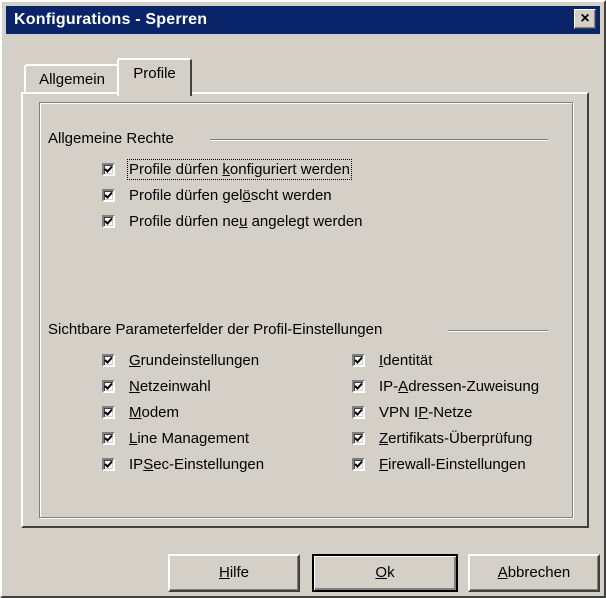 This screenshot has height=598, width=606. Describe the element at coordinates (189, 438) in the screenshot. I see `checkbox-label: Line Management` at that location.